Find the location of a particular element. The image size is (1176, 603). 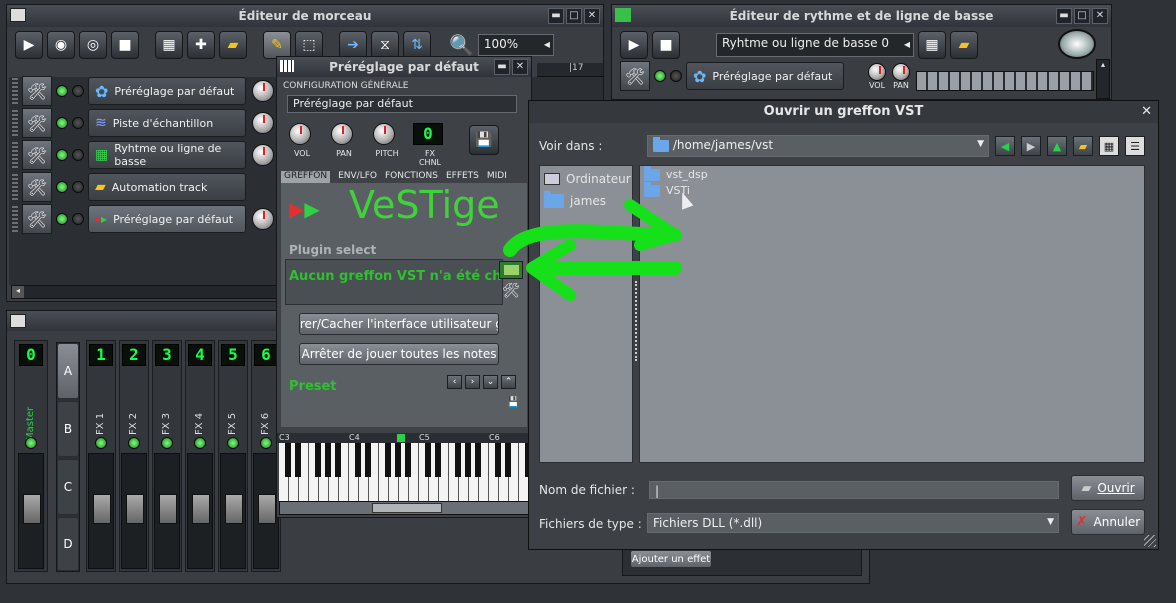

auto-scroll-button: ⇅ is located at coordinates (417, 45).